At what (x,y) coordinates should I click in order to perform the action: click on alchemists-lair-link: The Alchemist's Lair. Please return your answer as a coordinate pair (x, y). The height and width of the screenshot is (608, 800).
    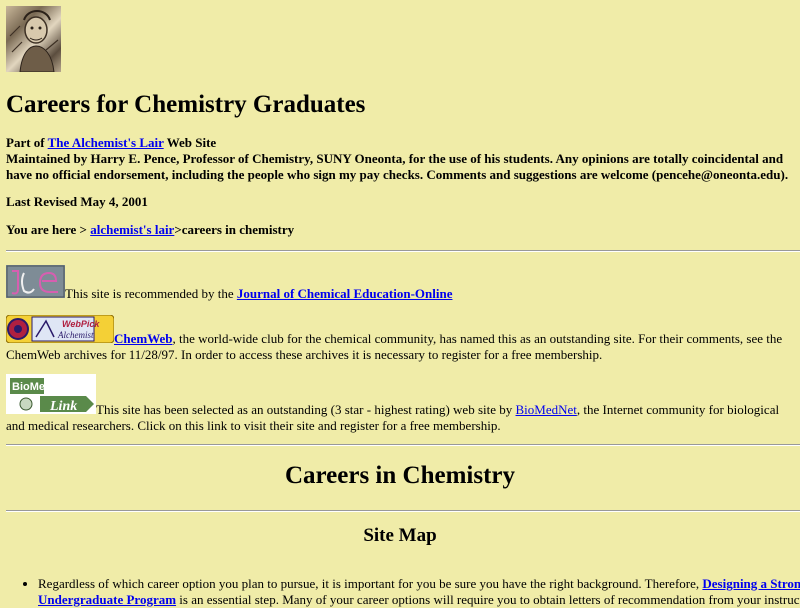
    Looking at the image, I should click on (106, 142).